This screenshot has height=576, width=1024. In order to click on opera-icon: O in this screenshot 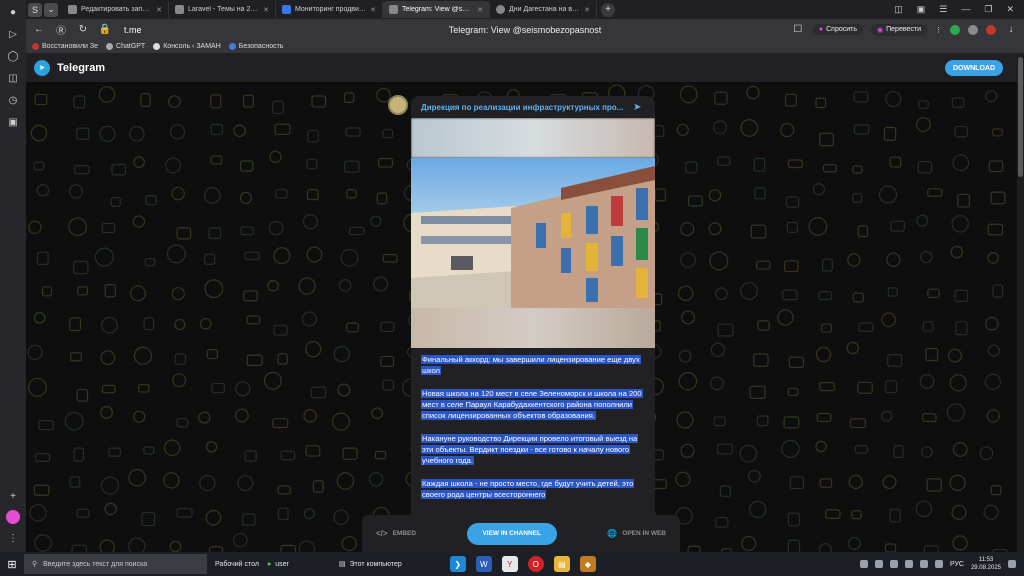, I will do `click(535, 564)`.